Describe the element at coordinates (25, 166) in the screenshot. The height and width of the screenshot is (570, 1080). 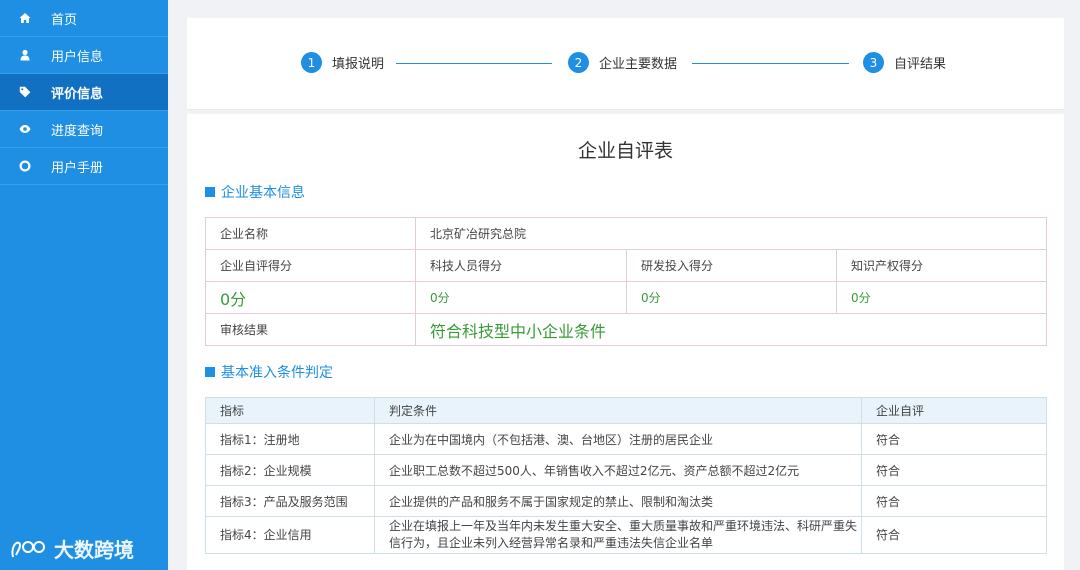
I see `circle-o-icon` at that location.